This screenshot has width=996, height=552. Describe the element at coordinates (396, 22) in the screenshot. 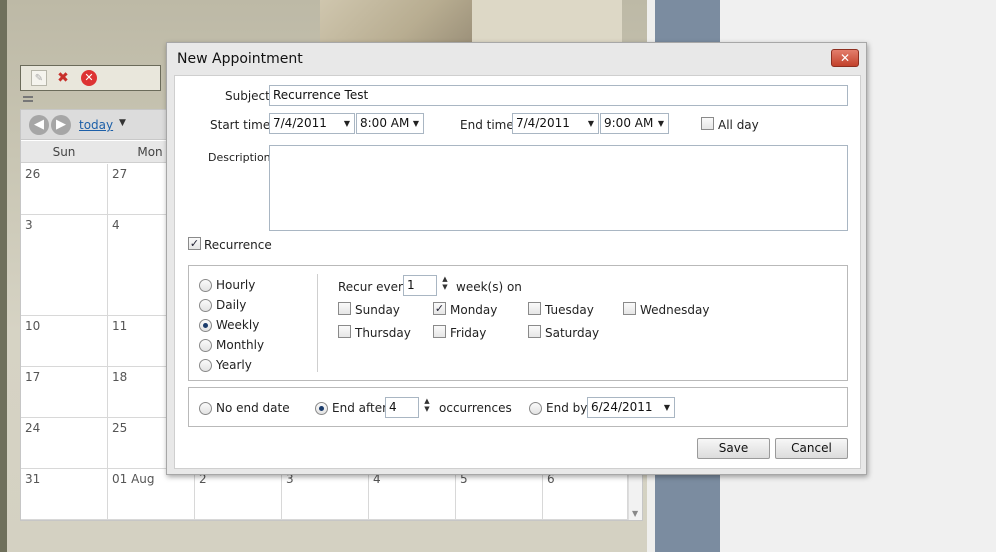

I see `background-photo` at that location.